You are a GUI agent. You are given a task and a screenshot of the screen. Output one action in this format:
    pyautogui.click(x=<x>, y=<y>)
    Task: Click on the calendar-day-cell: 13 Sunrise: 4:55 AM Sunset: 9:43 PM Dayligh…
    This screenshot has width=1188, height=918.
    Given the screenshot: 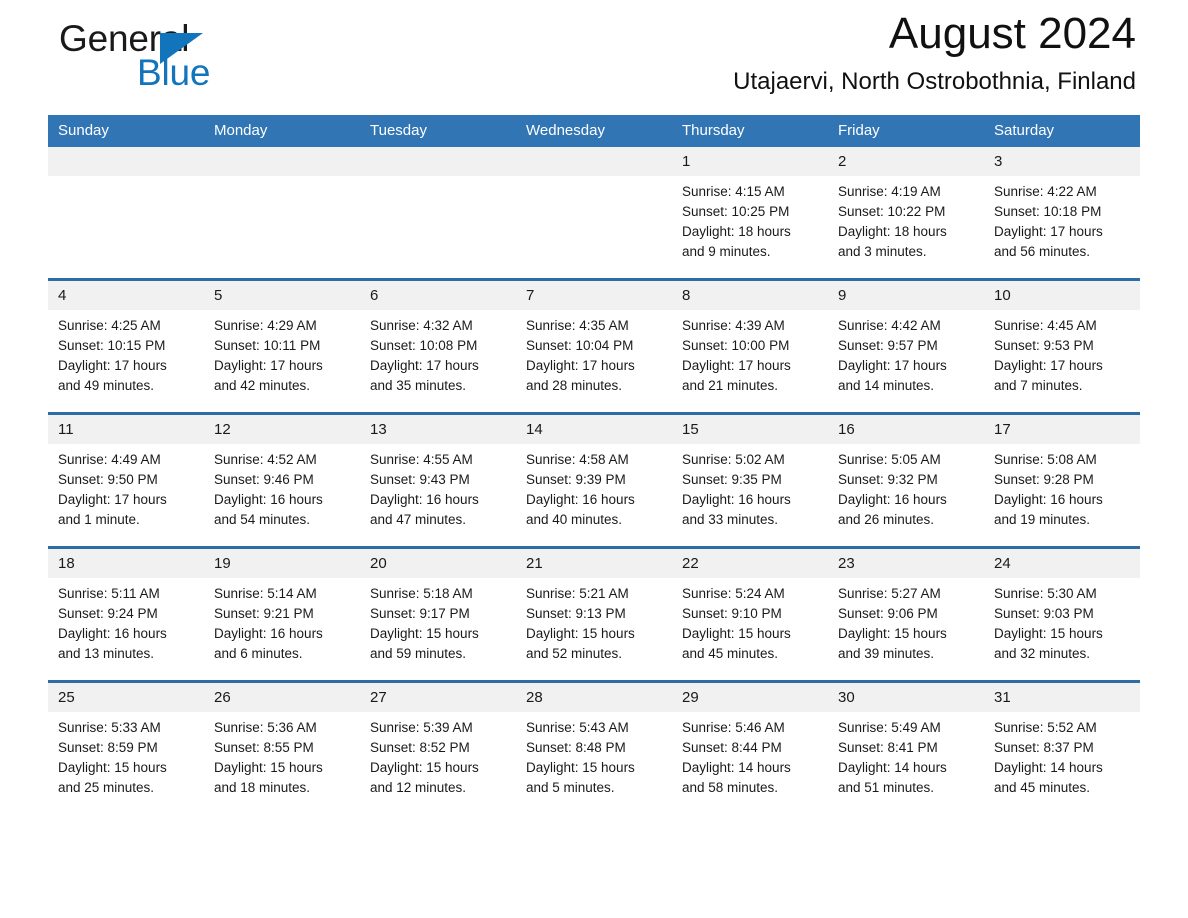 What is the action you would take?
    pyautogui.click(x=438, y=480)
    